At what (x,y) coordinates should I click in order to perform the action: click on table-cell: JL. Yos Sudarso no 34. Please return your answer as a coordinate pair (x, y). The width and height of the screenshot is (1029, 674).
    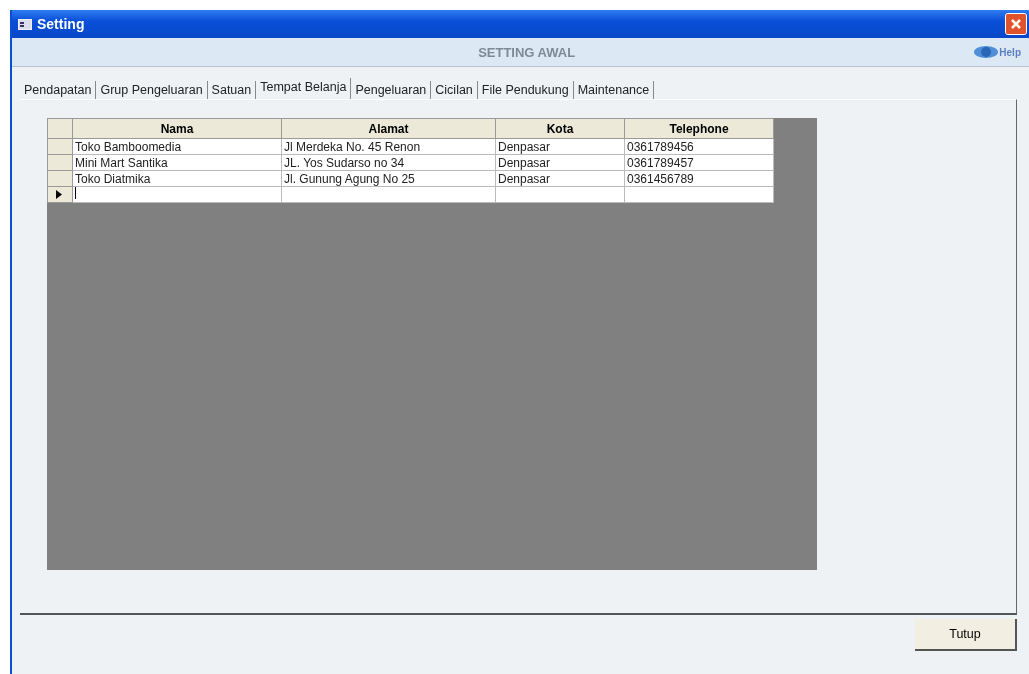
    Looking at the image, I should click on (344, 162).